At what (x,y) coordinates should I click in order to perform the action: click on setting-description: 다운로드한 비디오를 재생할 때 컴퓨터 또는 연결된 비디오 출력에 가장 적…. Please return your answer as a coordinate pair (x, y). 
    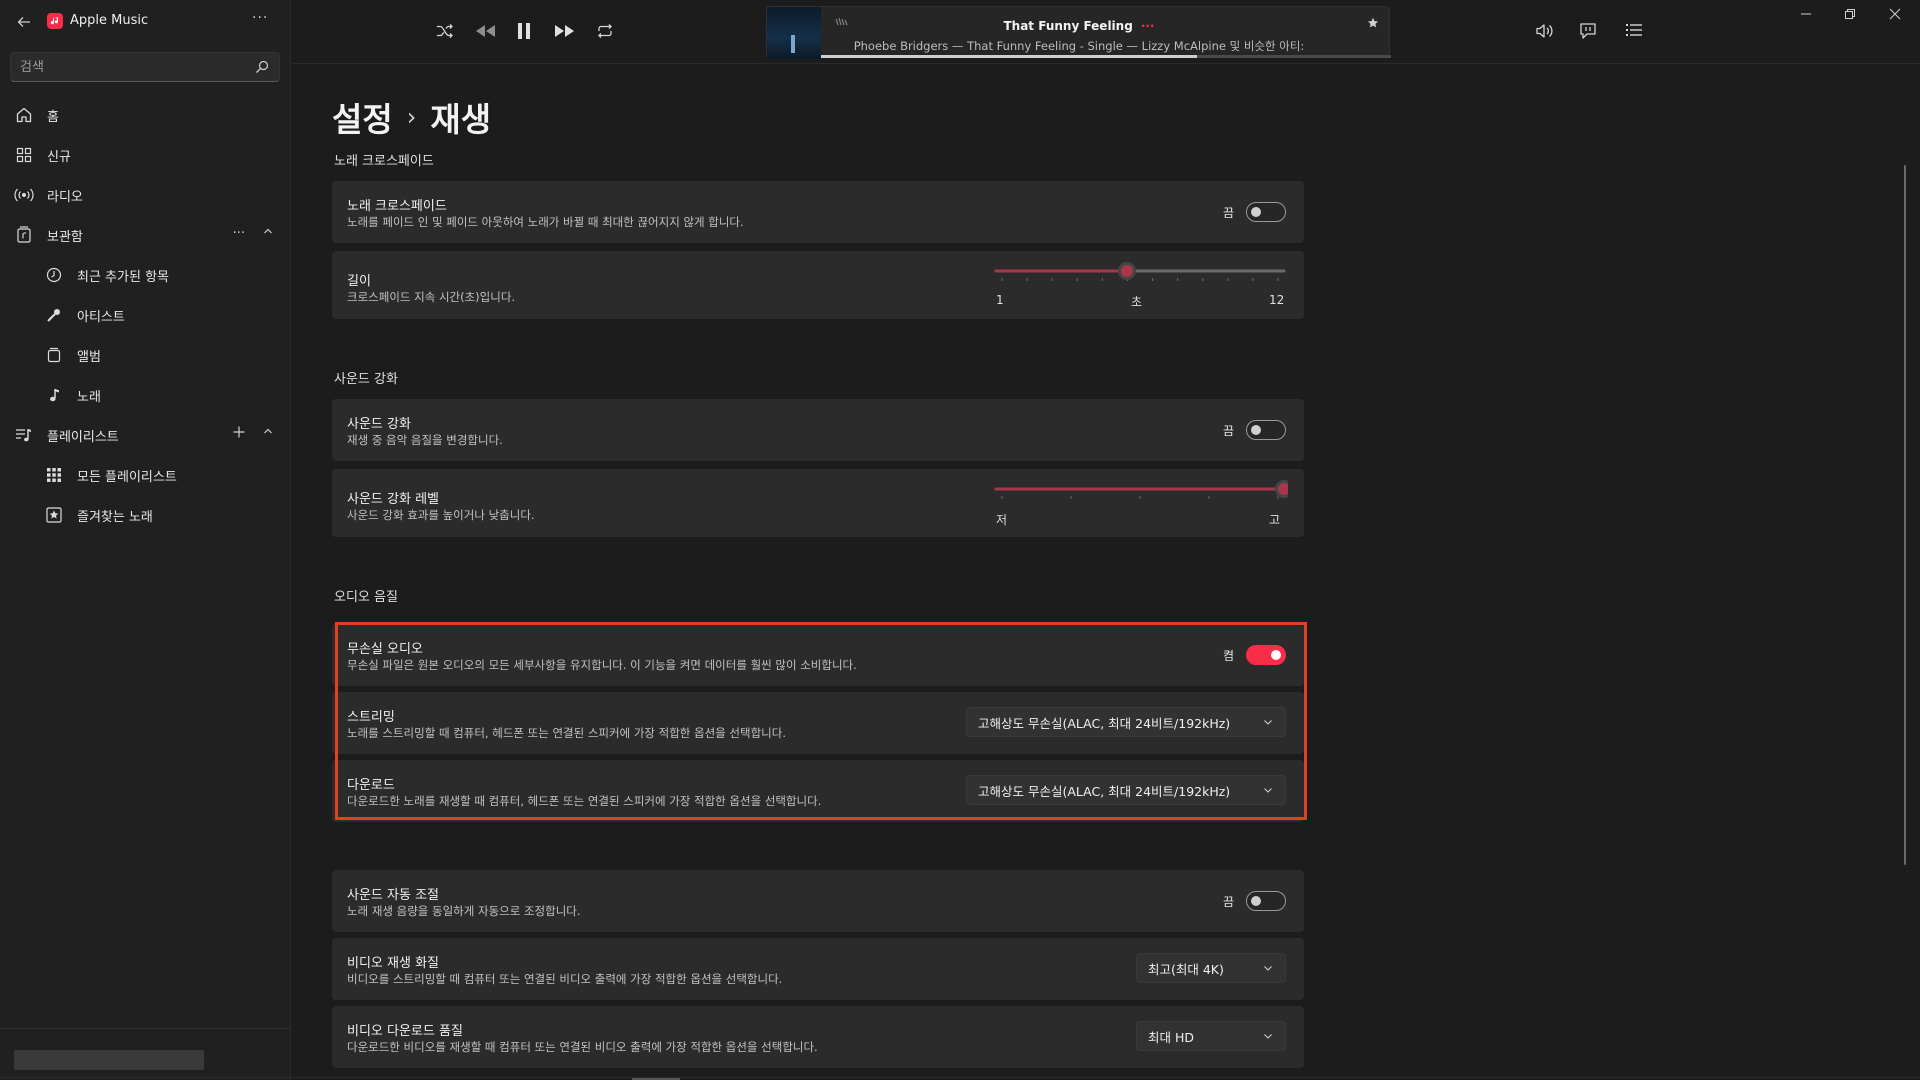
    Looking at the image, I should click on (582, 1047).